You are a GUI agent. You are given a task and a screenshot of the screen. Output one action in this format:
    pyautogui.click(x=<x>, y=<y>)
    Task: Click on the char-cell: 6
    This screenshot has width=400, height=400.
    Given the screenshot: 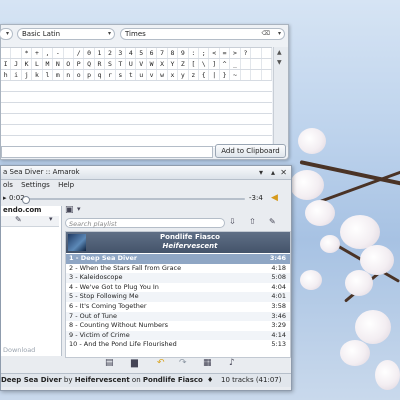 What is the action you would take?
    pyautogui.click(x=152, y=53)
    